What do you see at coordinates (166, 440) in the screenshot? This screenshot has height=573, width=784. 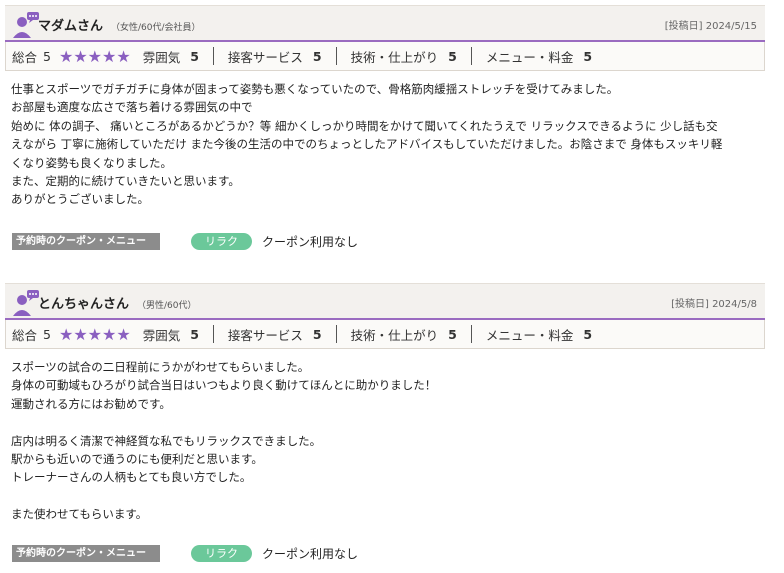 I see `review-line: 店内は明るく清潔で神経質な私でもリラックスできました。` at bounding box center [166, 440].